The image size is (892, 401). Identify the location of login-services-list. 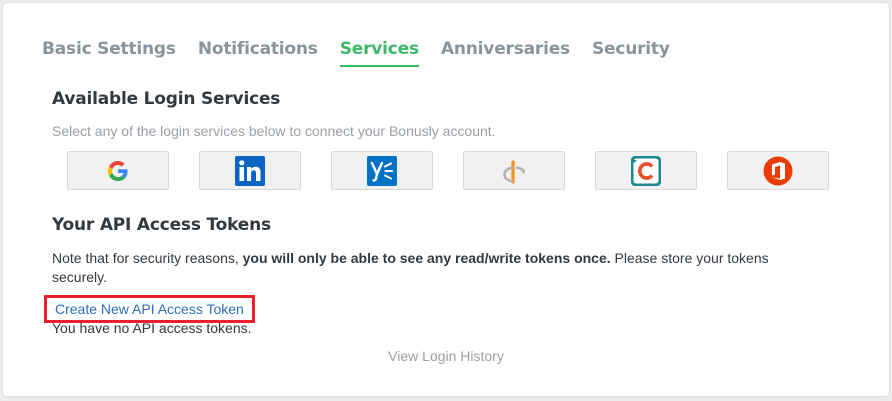
(448, 170).